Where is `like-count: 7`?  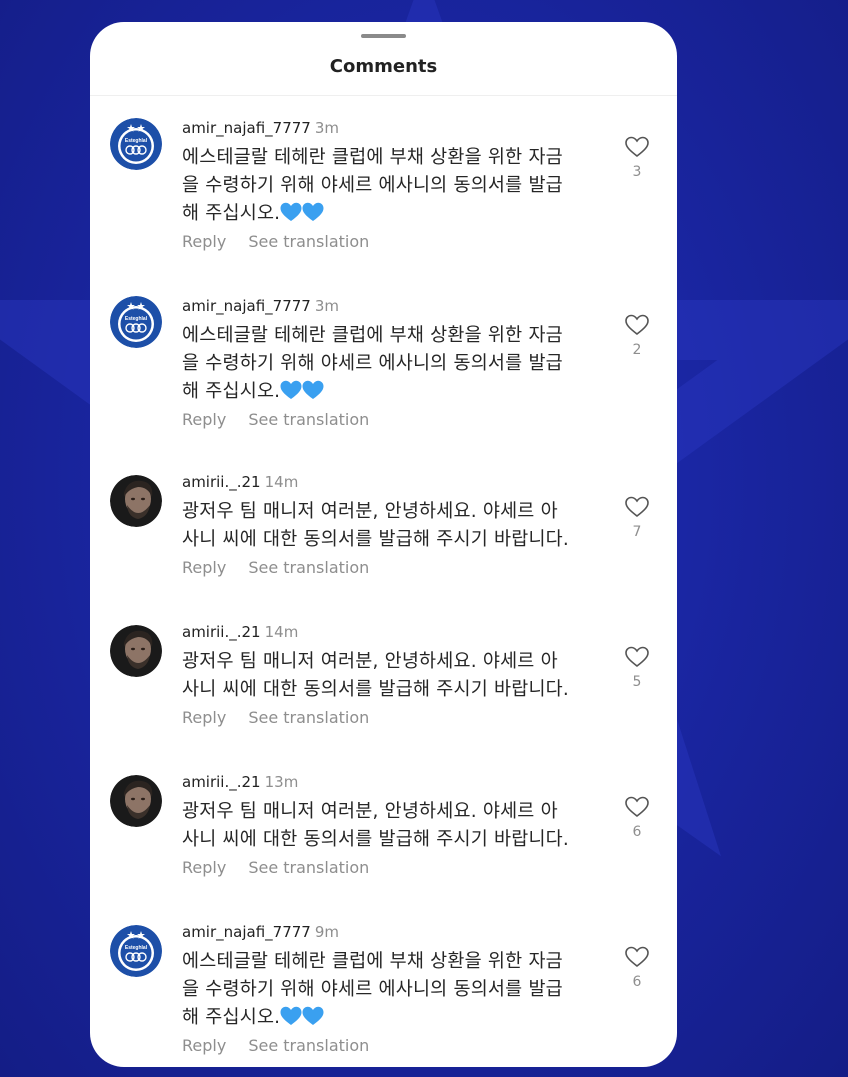 like-count: 7 is located at coordinates (637, 532).